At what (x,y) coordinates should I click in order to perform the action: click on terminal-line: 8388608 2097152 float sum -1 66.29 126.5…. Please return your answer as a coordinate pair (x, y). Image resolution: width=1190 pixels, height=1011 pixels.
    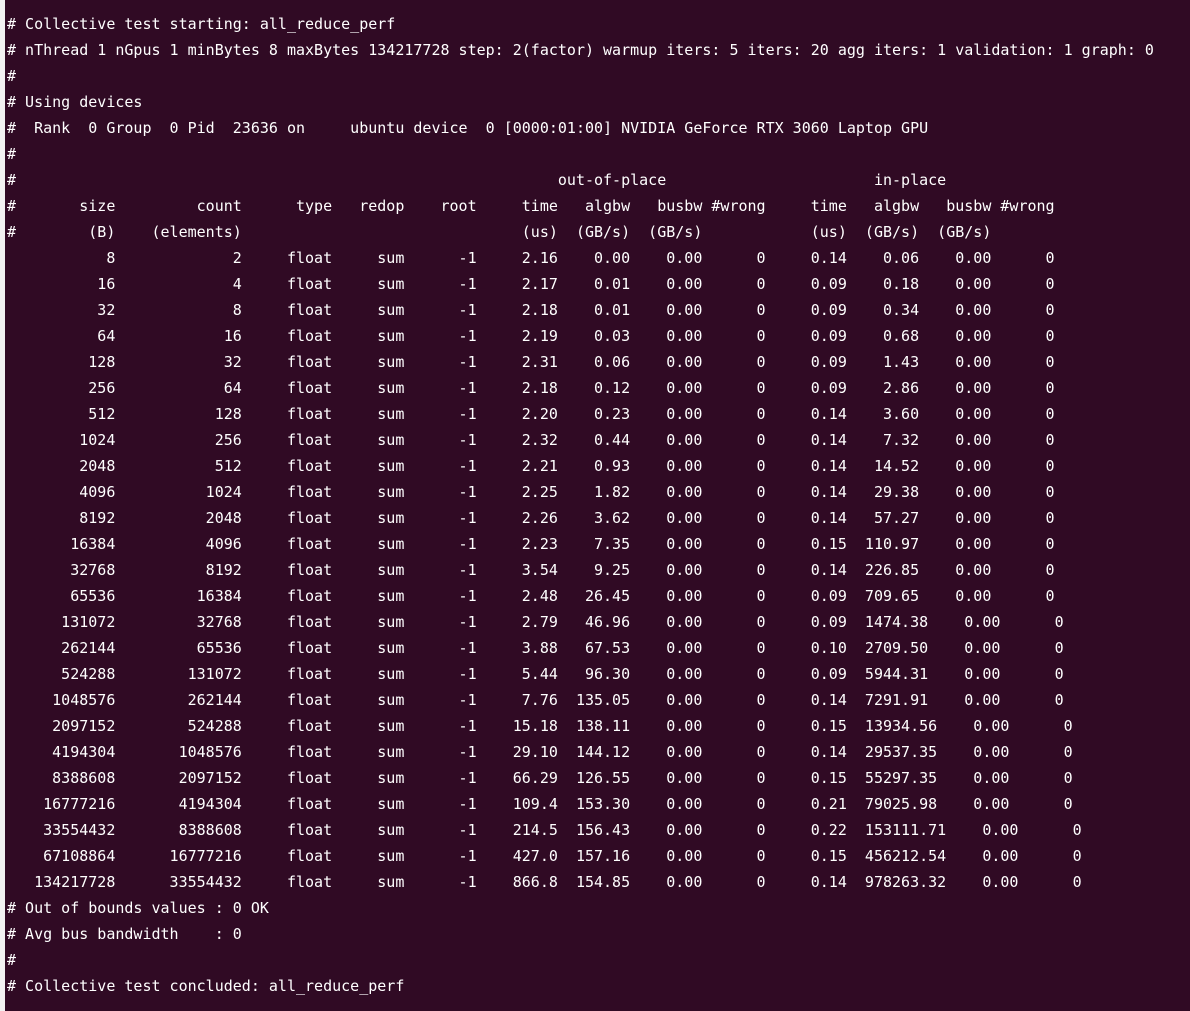
    Looking at the image, I should click on (540, 778).